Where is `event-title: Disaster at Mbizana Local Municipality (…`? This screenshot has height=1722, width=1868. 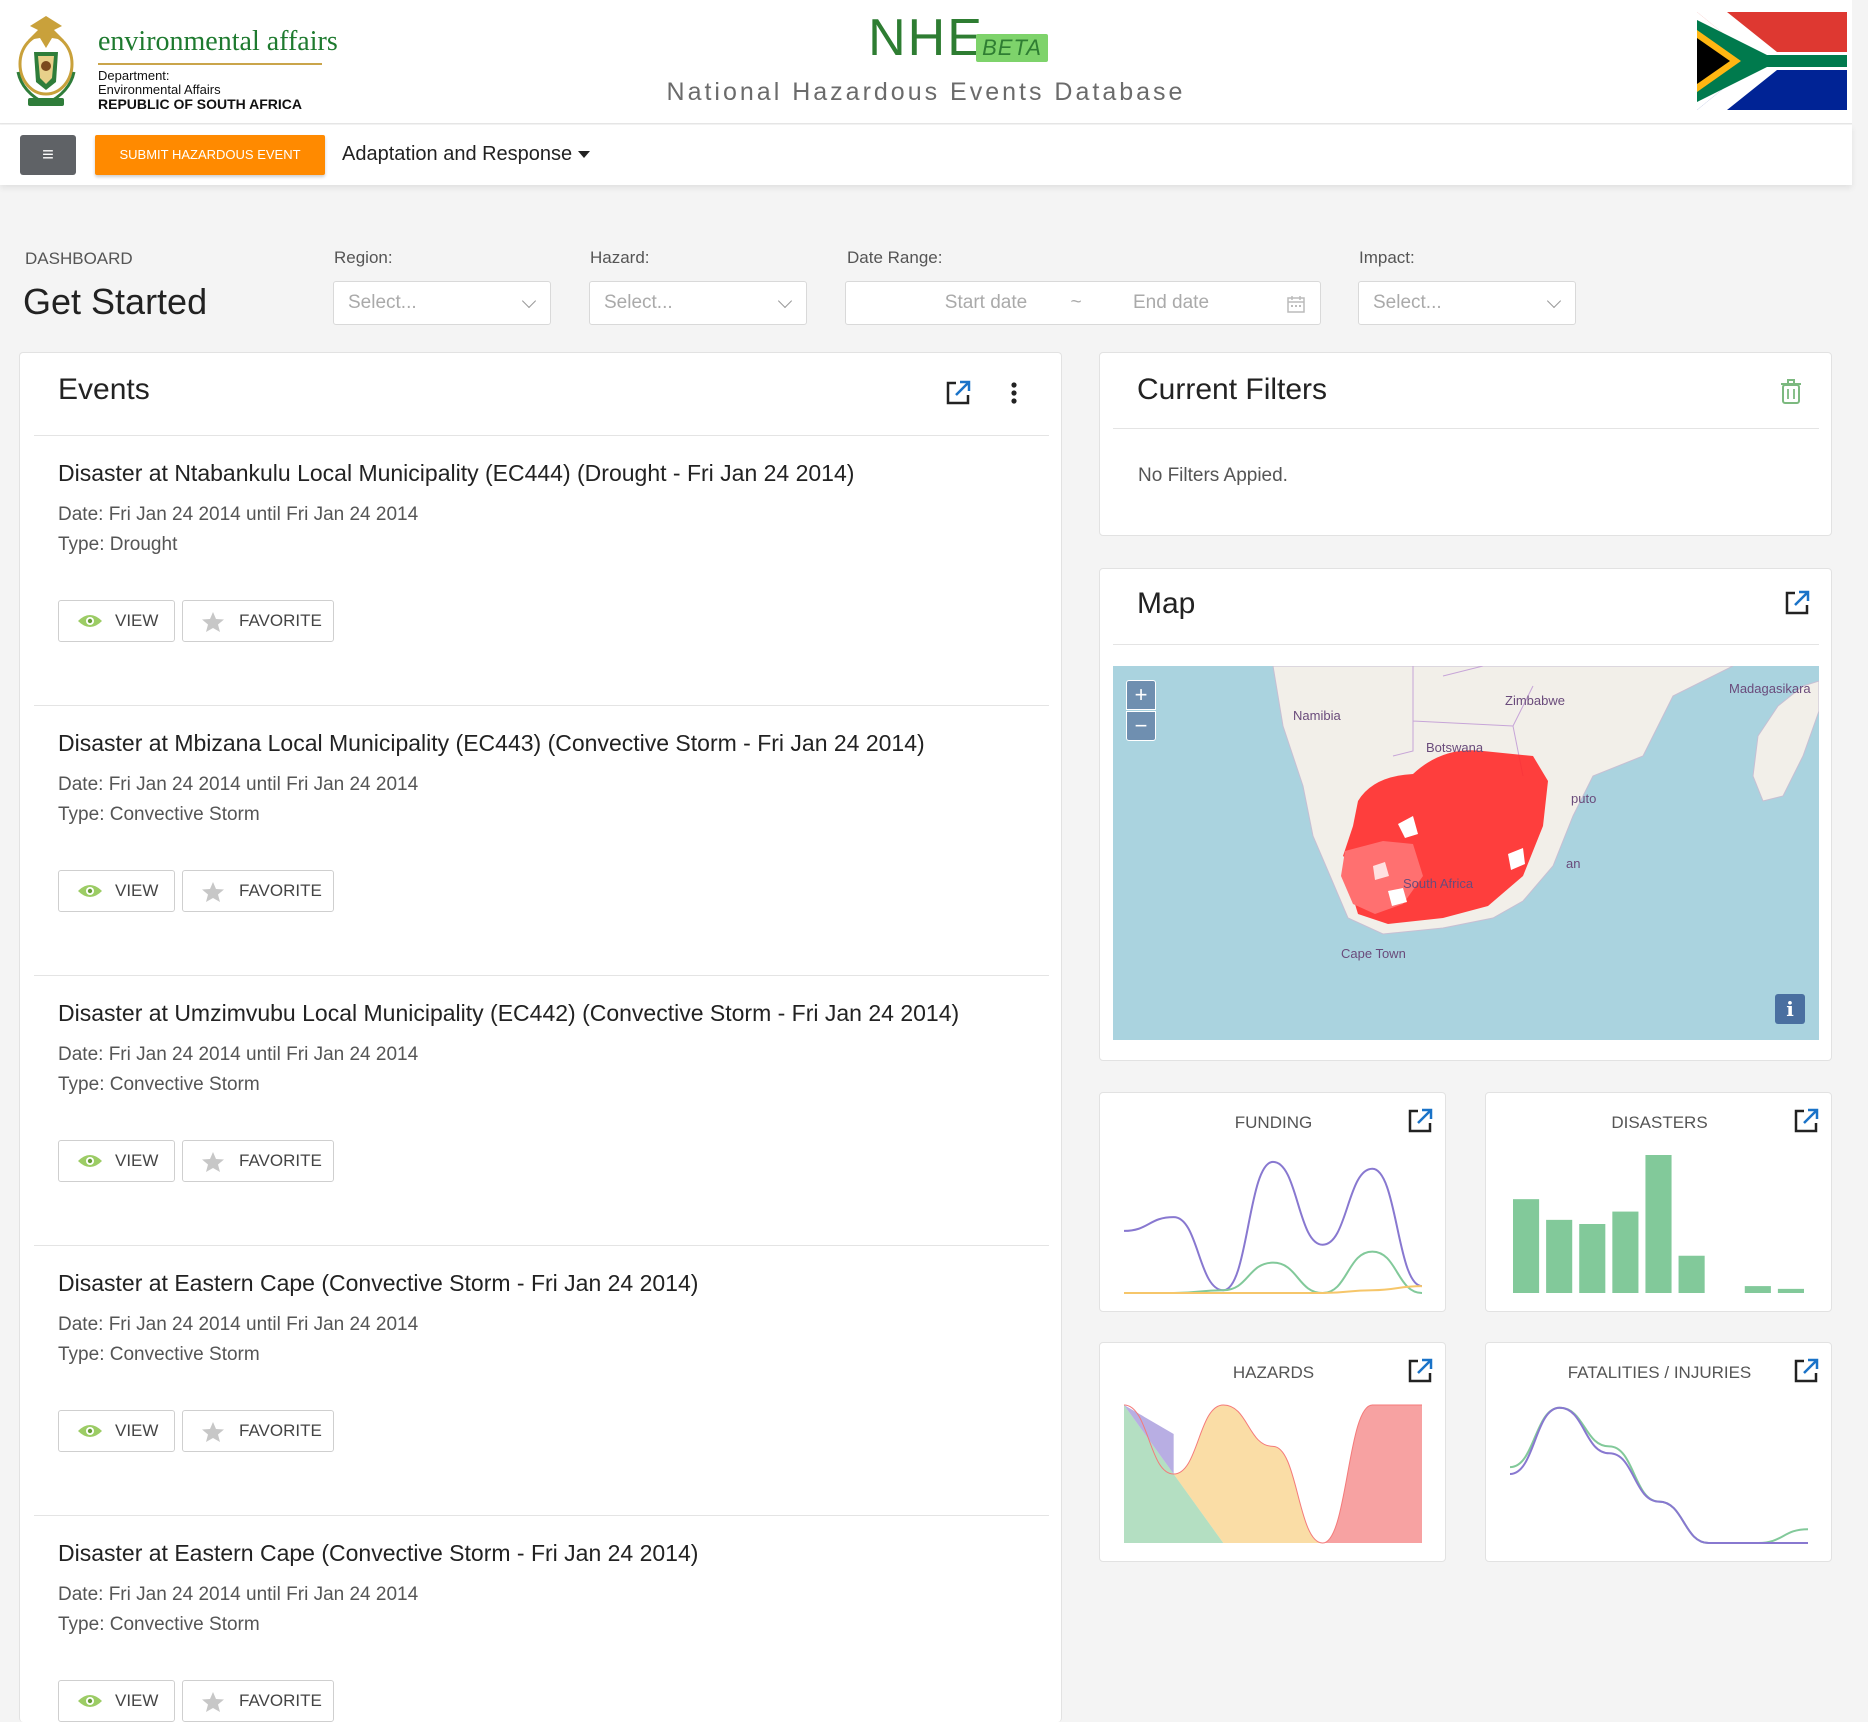 event-title: Disaster at Mbizana Local Municipality (… is located at coordinates (491, 743).